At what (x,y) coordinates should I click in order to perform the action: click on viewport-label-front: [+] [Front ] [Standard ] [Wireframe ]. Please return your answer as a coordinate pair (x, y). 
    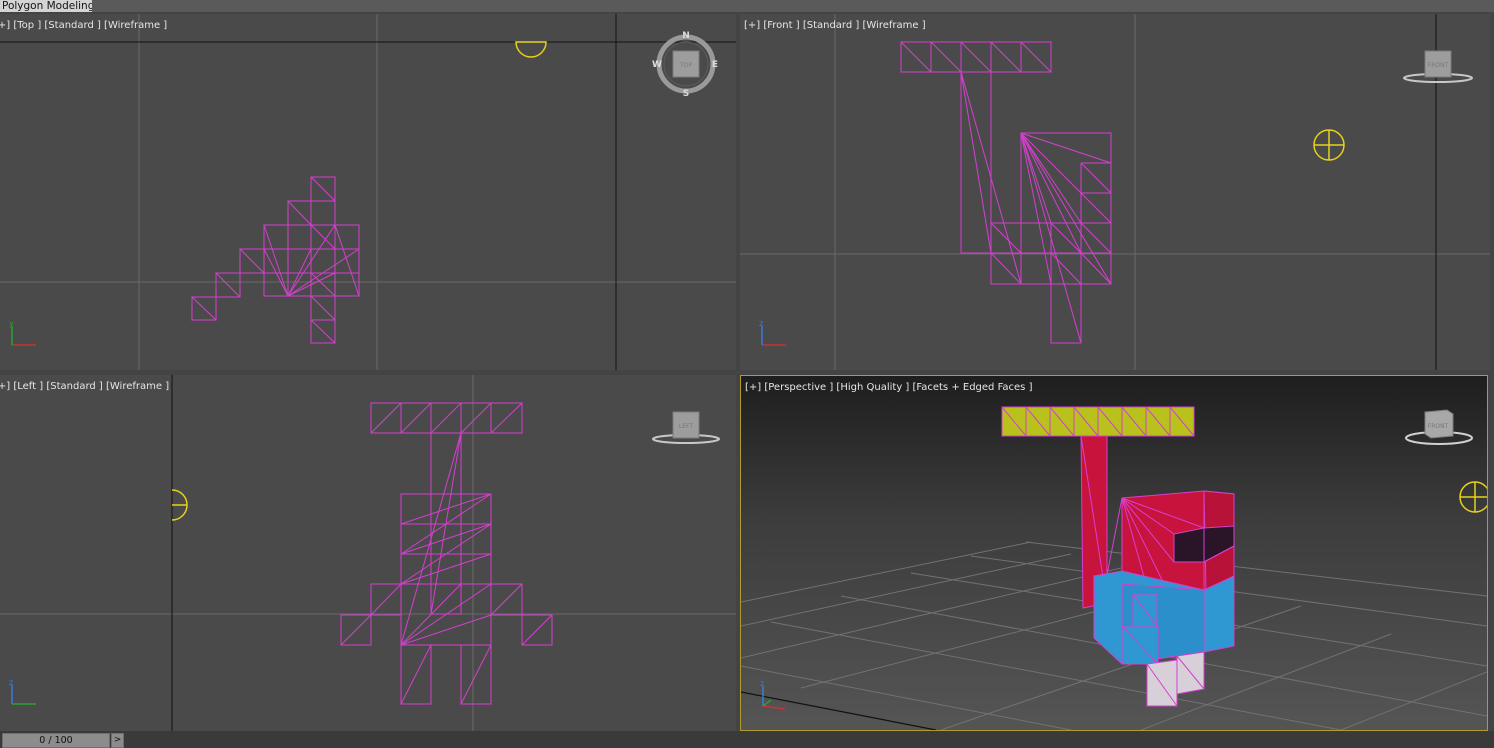
    Looking at the image, I should click on (835, 25).